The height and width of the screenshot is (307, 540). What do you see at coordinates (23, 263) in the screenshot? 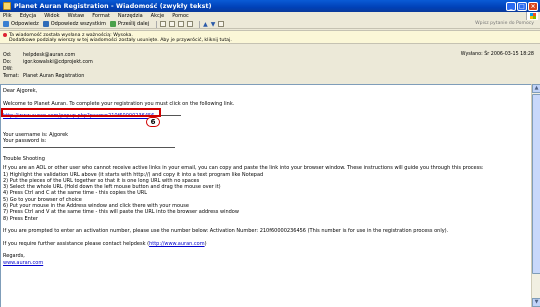
I see `signature-link: www.auran.com` at bounding box center [23, 263].